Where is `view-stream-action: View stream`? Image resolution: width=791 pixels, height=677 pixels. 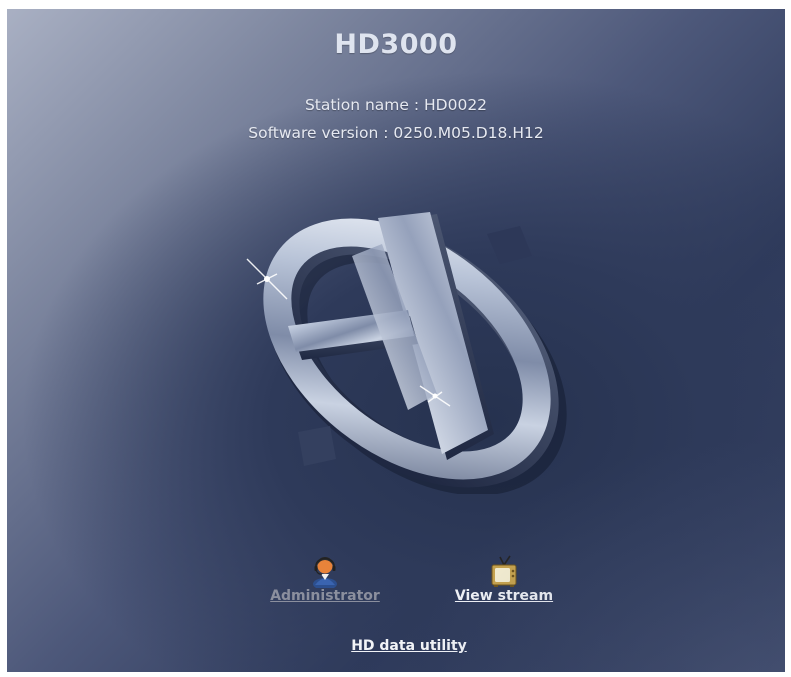
view-stream-action: View stream is located at coordinates (504, 579).